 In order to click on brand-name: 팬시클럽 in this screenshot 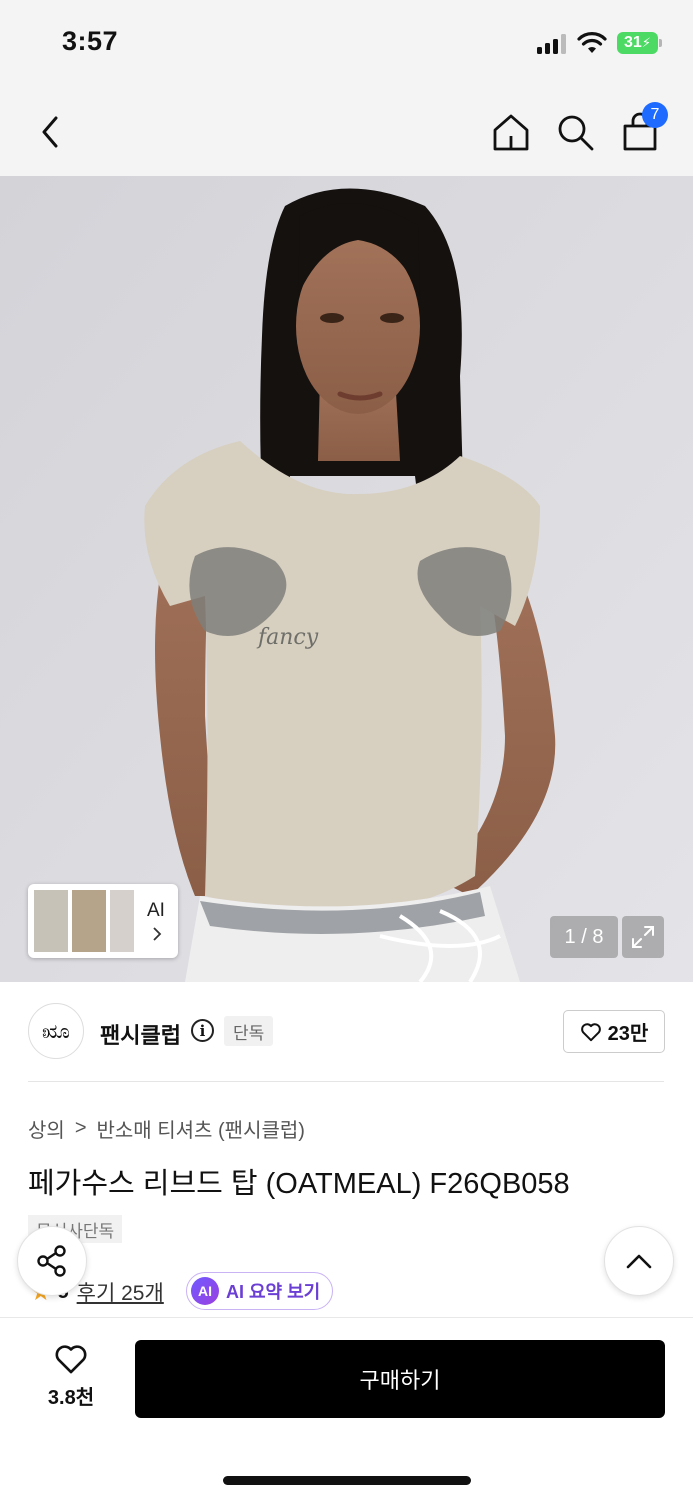, I will do `click(140, 1034)`.